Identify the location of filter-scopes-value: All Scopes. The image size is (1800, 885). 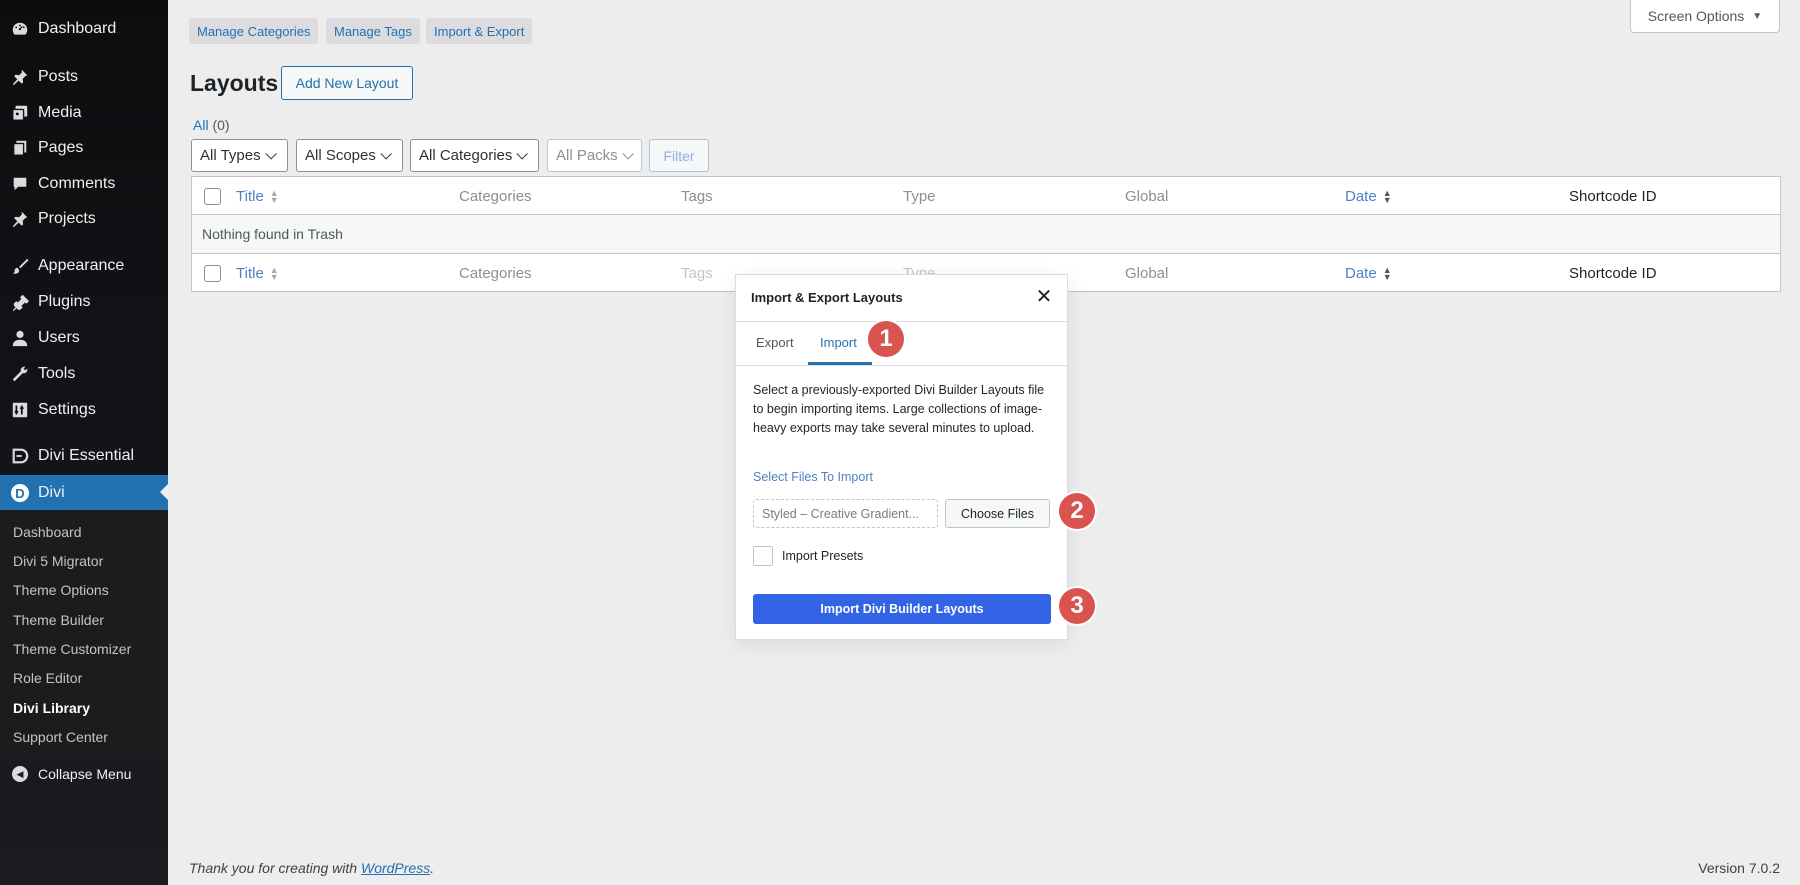
(340, 155).